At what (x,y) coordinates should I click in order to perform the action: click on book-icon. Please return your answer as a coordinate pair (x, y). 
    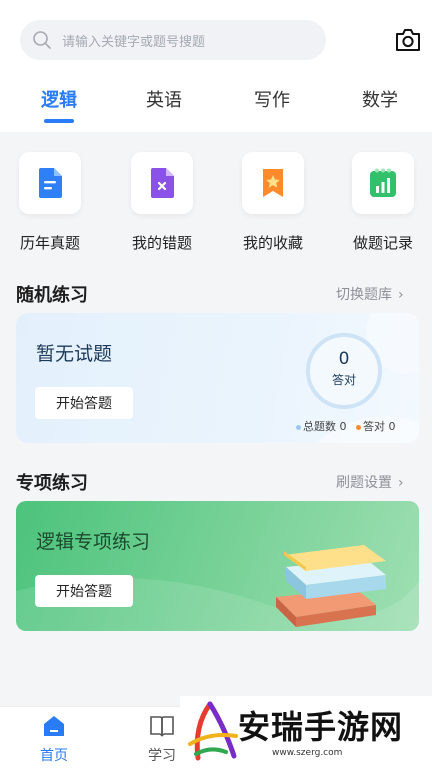
    Looking at the image, I should click on (162, 726).